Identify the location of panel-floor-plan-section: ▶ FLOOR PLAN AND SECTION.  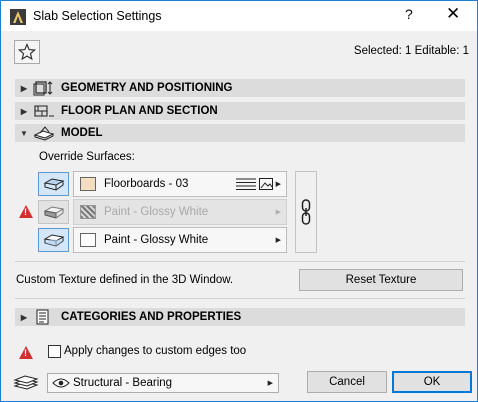
(240, 111).